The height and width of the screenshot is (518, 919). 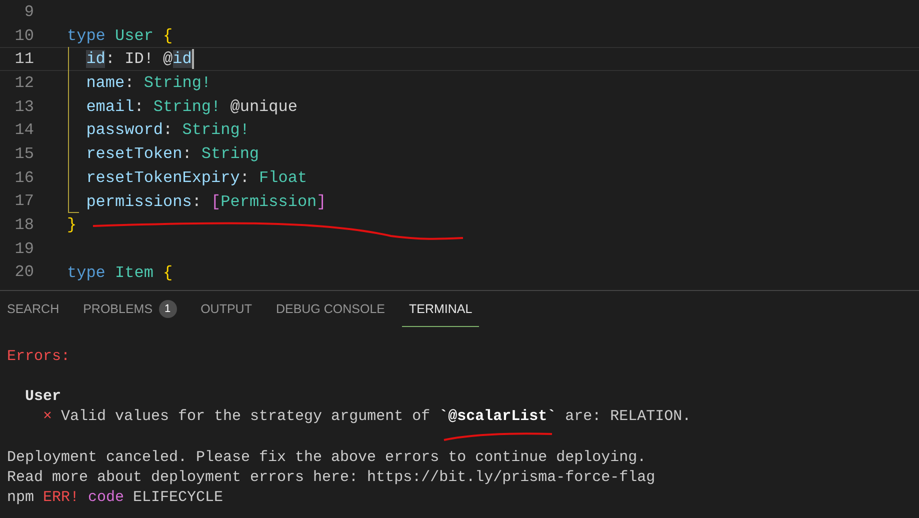 What do you see at coordinates (230, 154) in the screenshot?
I see `code-token: String` at bounding box center [230, 154].